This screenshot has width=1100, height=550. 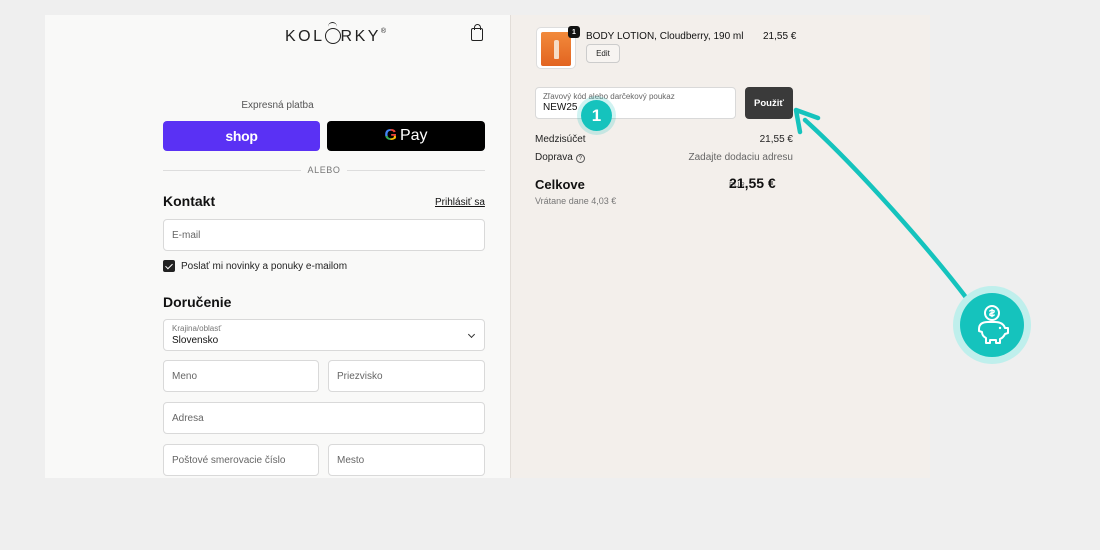 I want to click on last-name-placeholder: Priezvisko, so click(x=360, y=376).